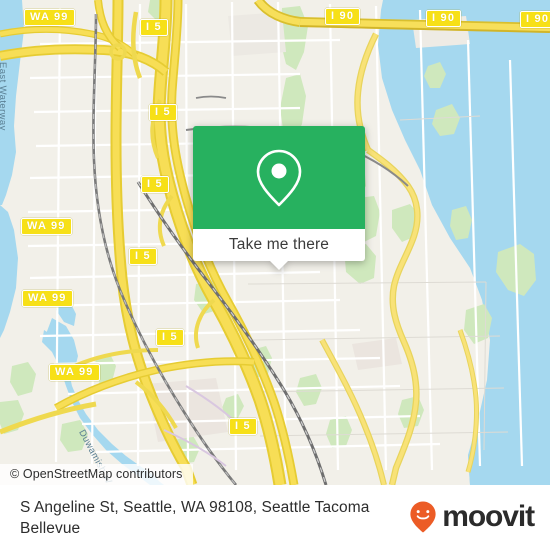  Describe the element at coordinates (4, 96) in the screenshot. I see `water-label-east-waterway: East Waterway` at that location.